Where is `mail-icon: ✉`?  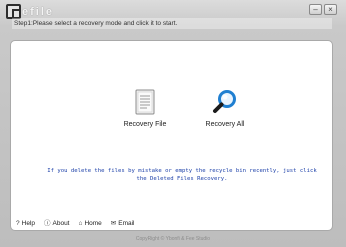
mail-icon: ✉ is located at coordinates (113, 223).